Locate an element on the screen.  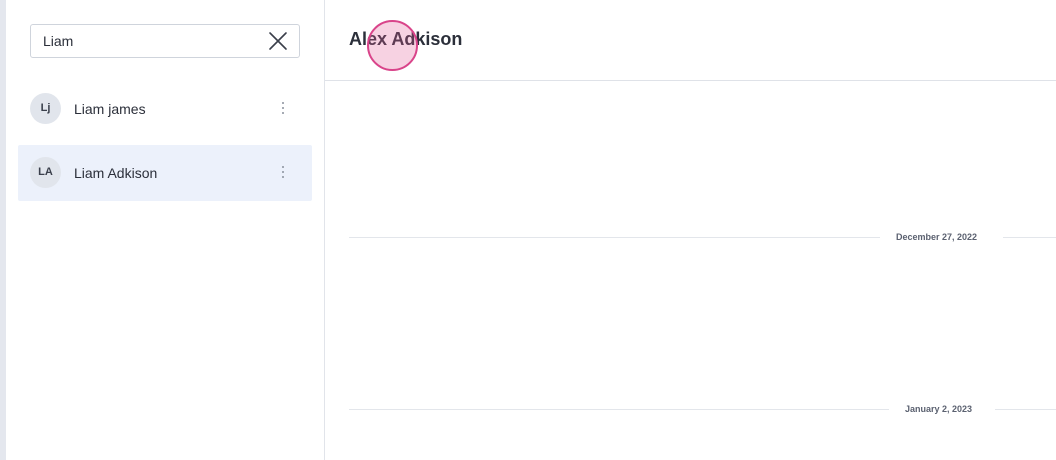
conversation-header: Alex Adkison is located at coordinates (690, 40).